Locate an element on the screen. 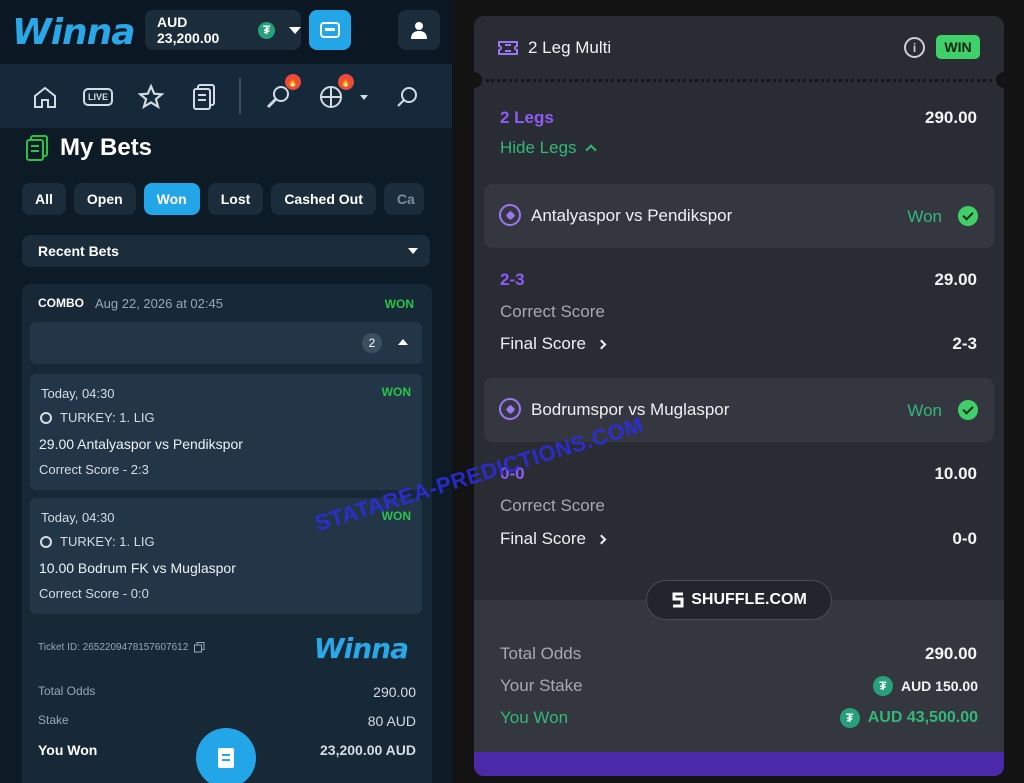  my-bets-nav-button is located at coordinates (204, 97).